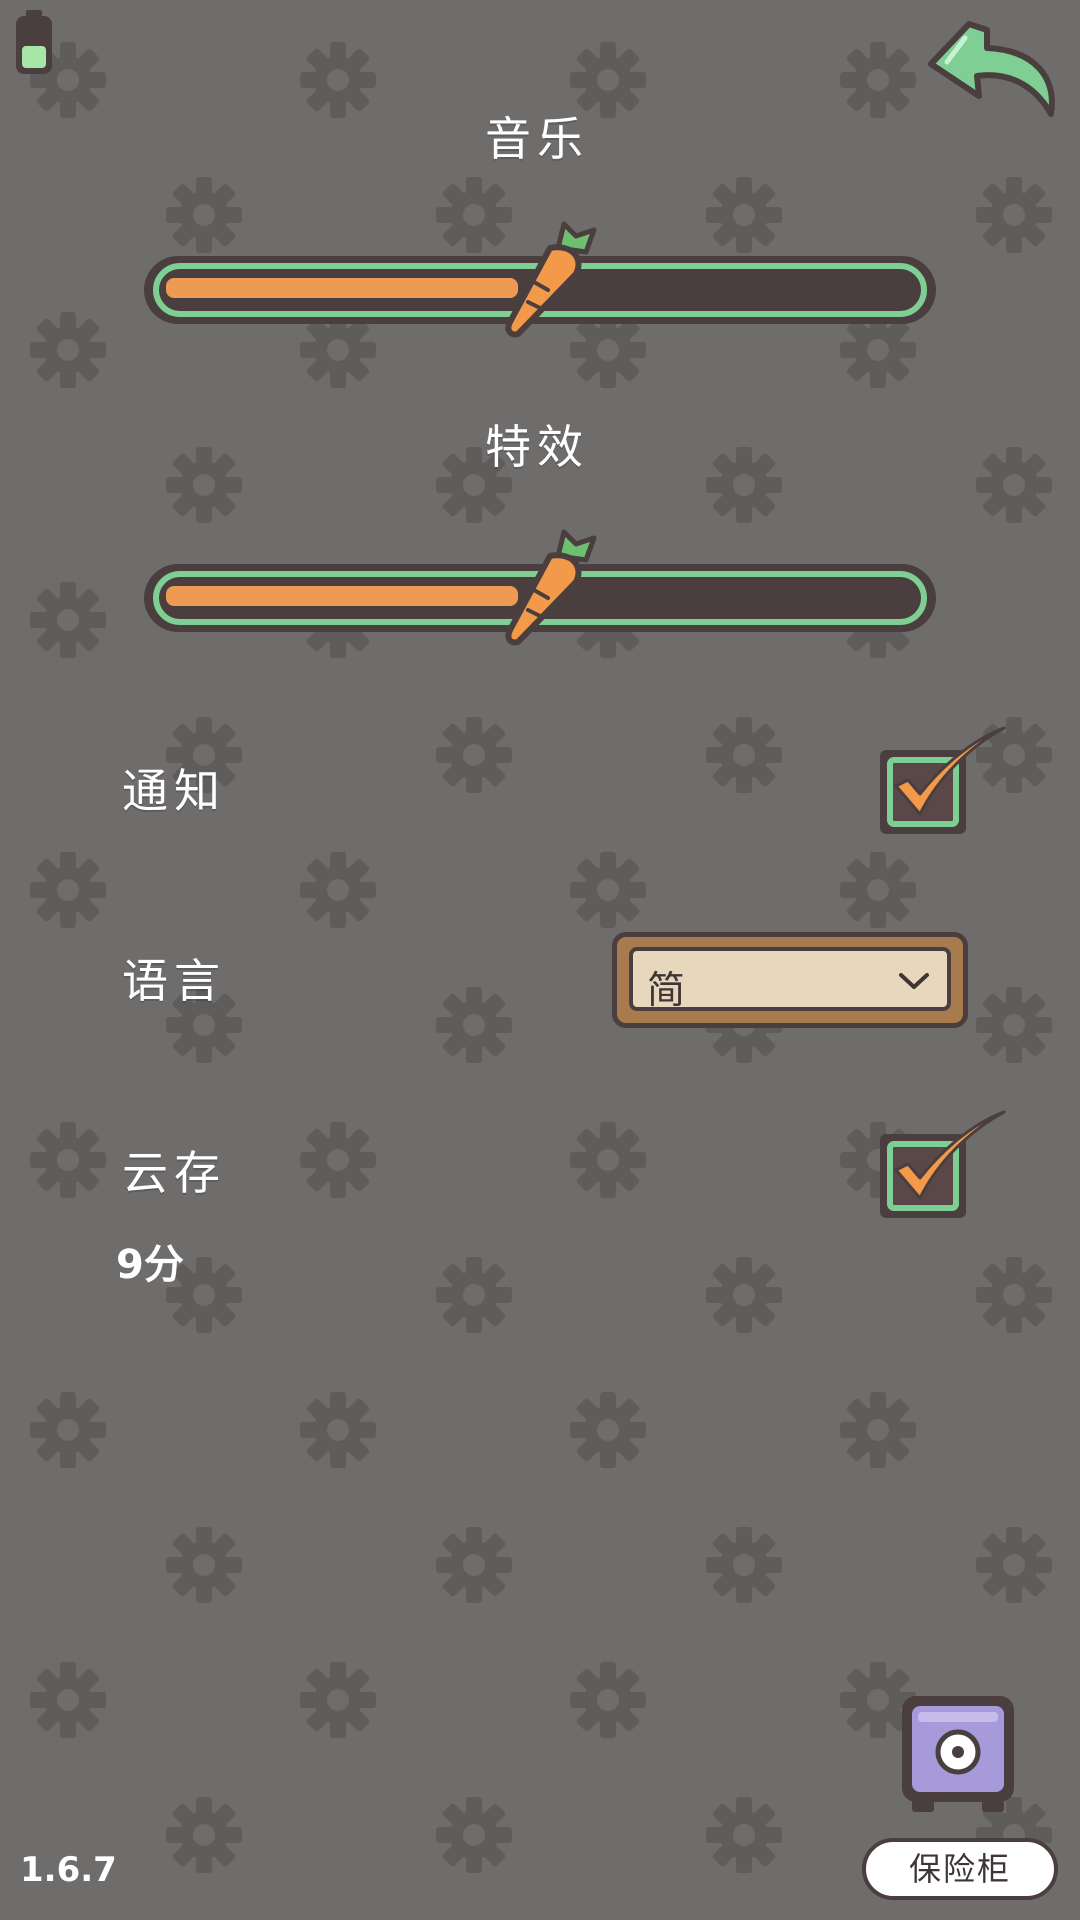 The image size is (1080, 1920). Describe the element at coordinates (537, 139) in the screenshot. I see `music-label: 音乐` at that location.